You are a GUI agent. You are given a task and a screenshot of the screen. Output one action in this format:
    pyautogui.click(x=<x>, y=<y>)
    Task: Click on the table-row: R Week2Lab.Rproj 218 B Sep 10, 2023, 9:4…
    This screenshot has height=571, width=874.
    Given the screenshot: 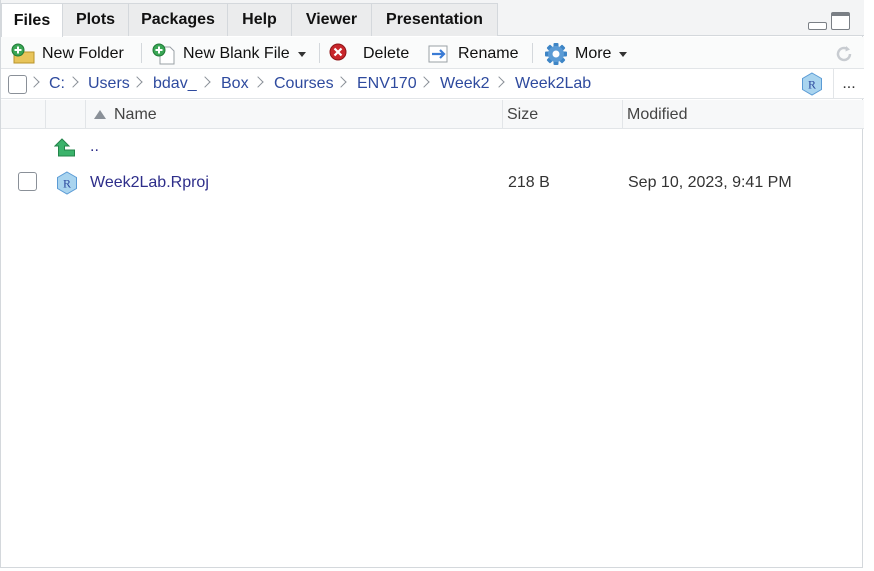 What is the action you would take?
    pyautogui.click(x=432, y=183)
    